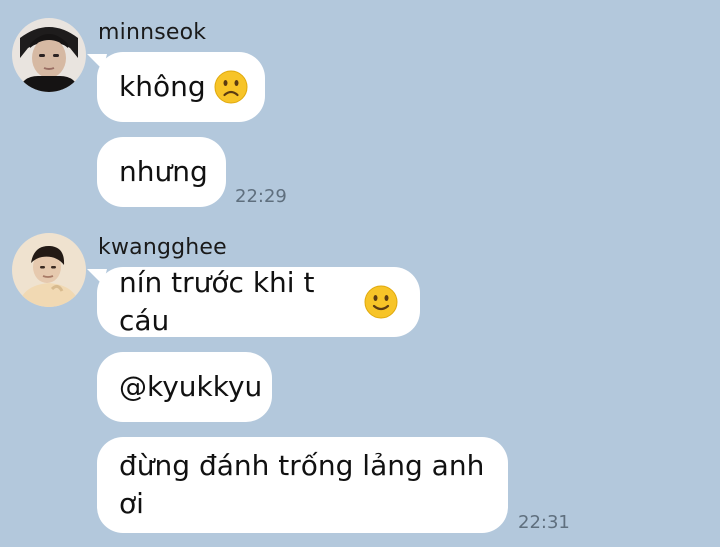  What do you see at coordinates (381, 302) in the screenshot?
I see `slightly-smiling-face-icon` at bounding box center [381, 302].